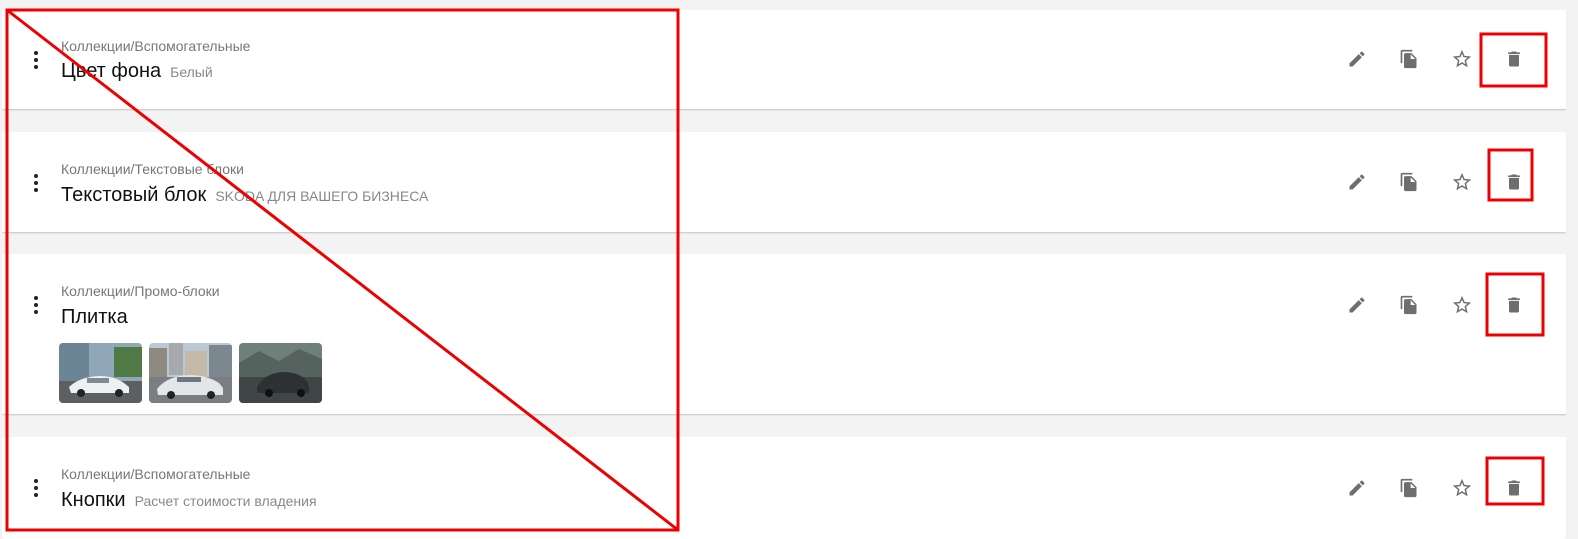 The height and width of the screenshot is (539, 1578). I want to click on block-title-row: Плитка, so click(94, 317).